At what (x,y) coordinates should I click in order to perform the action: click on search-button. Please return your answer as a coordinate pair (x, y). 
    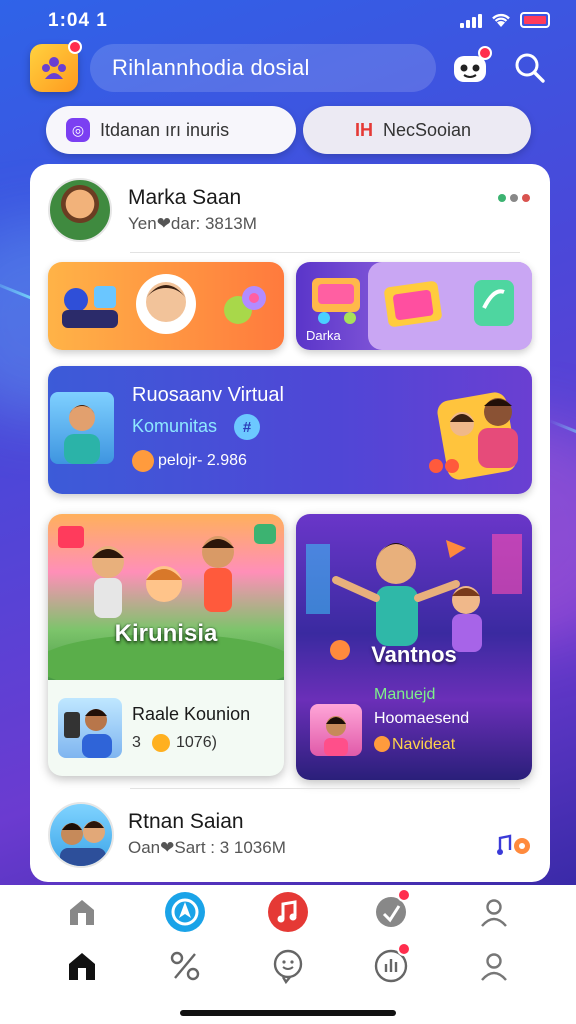
    Looking at the image, I should click on (530, 68).